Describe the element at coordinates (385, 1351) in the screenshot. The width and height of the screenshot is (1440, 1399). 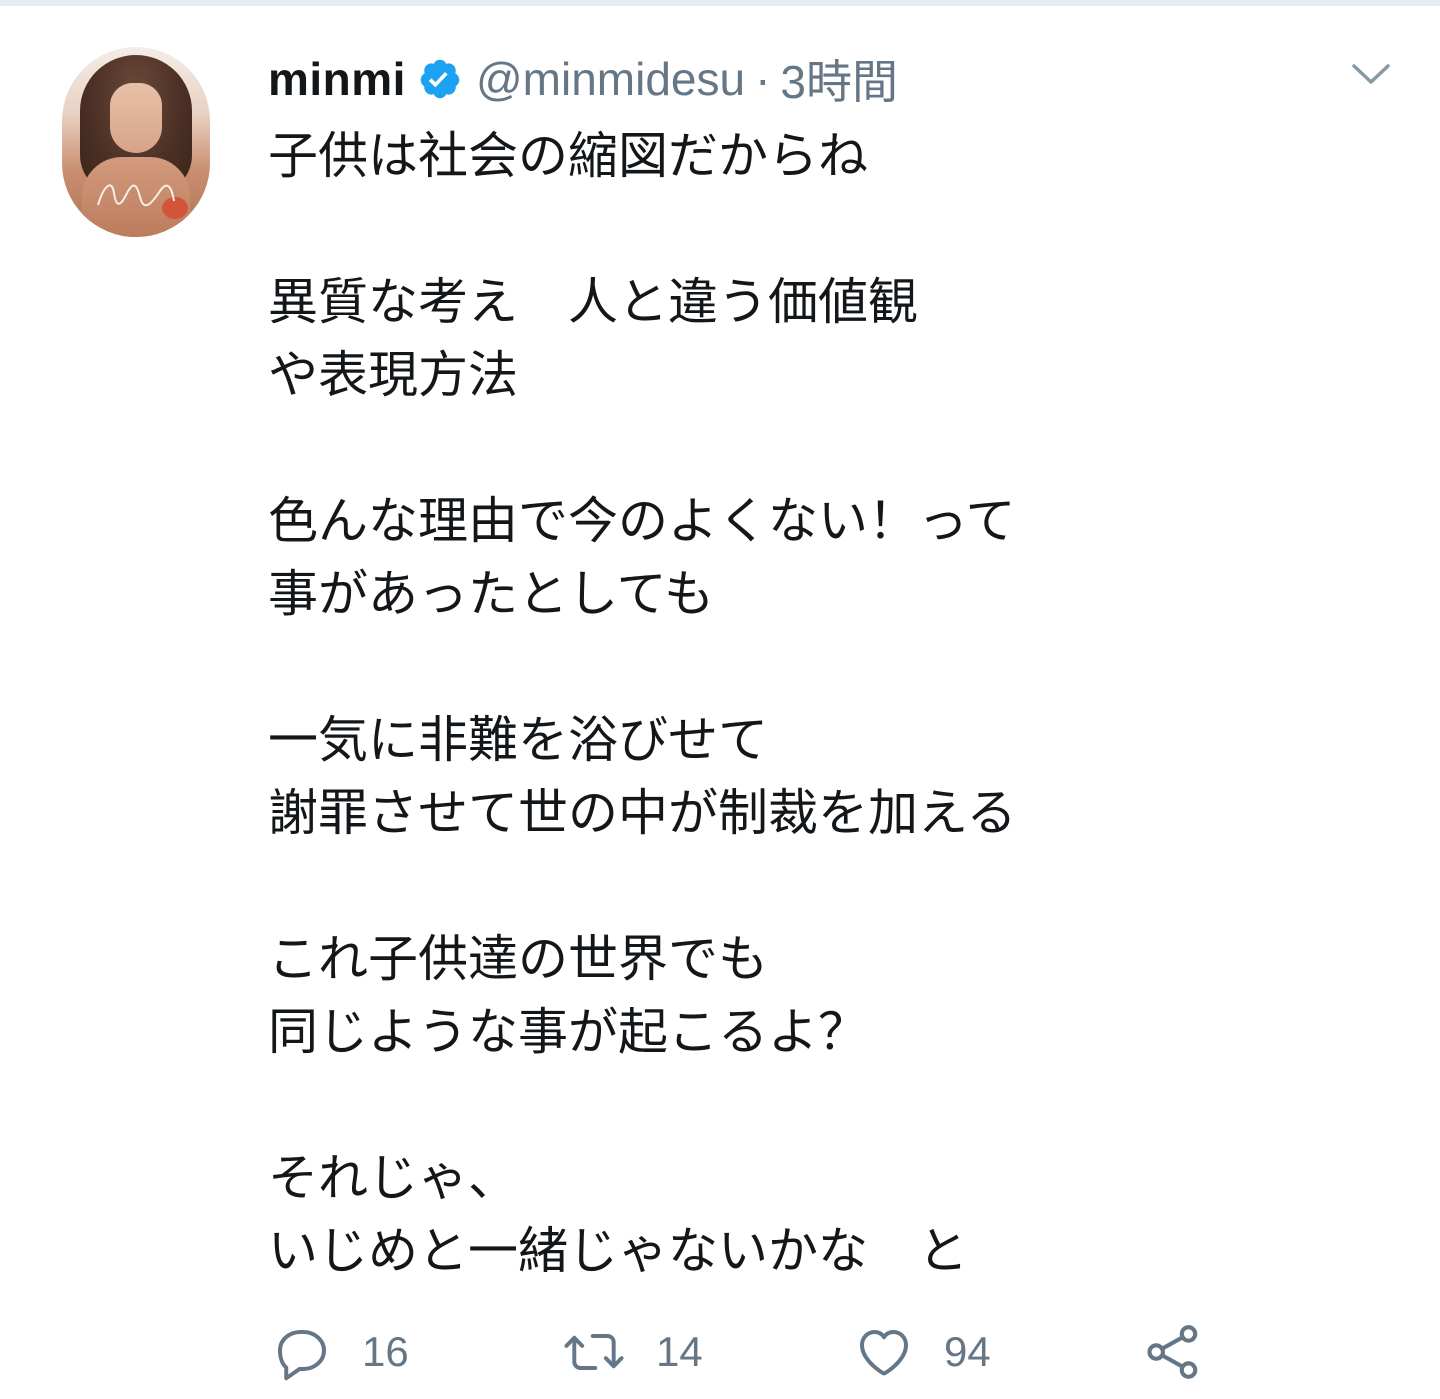
I see `reply-count: 16` at that location.